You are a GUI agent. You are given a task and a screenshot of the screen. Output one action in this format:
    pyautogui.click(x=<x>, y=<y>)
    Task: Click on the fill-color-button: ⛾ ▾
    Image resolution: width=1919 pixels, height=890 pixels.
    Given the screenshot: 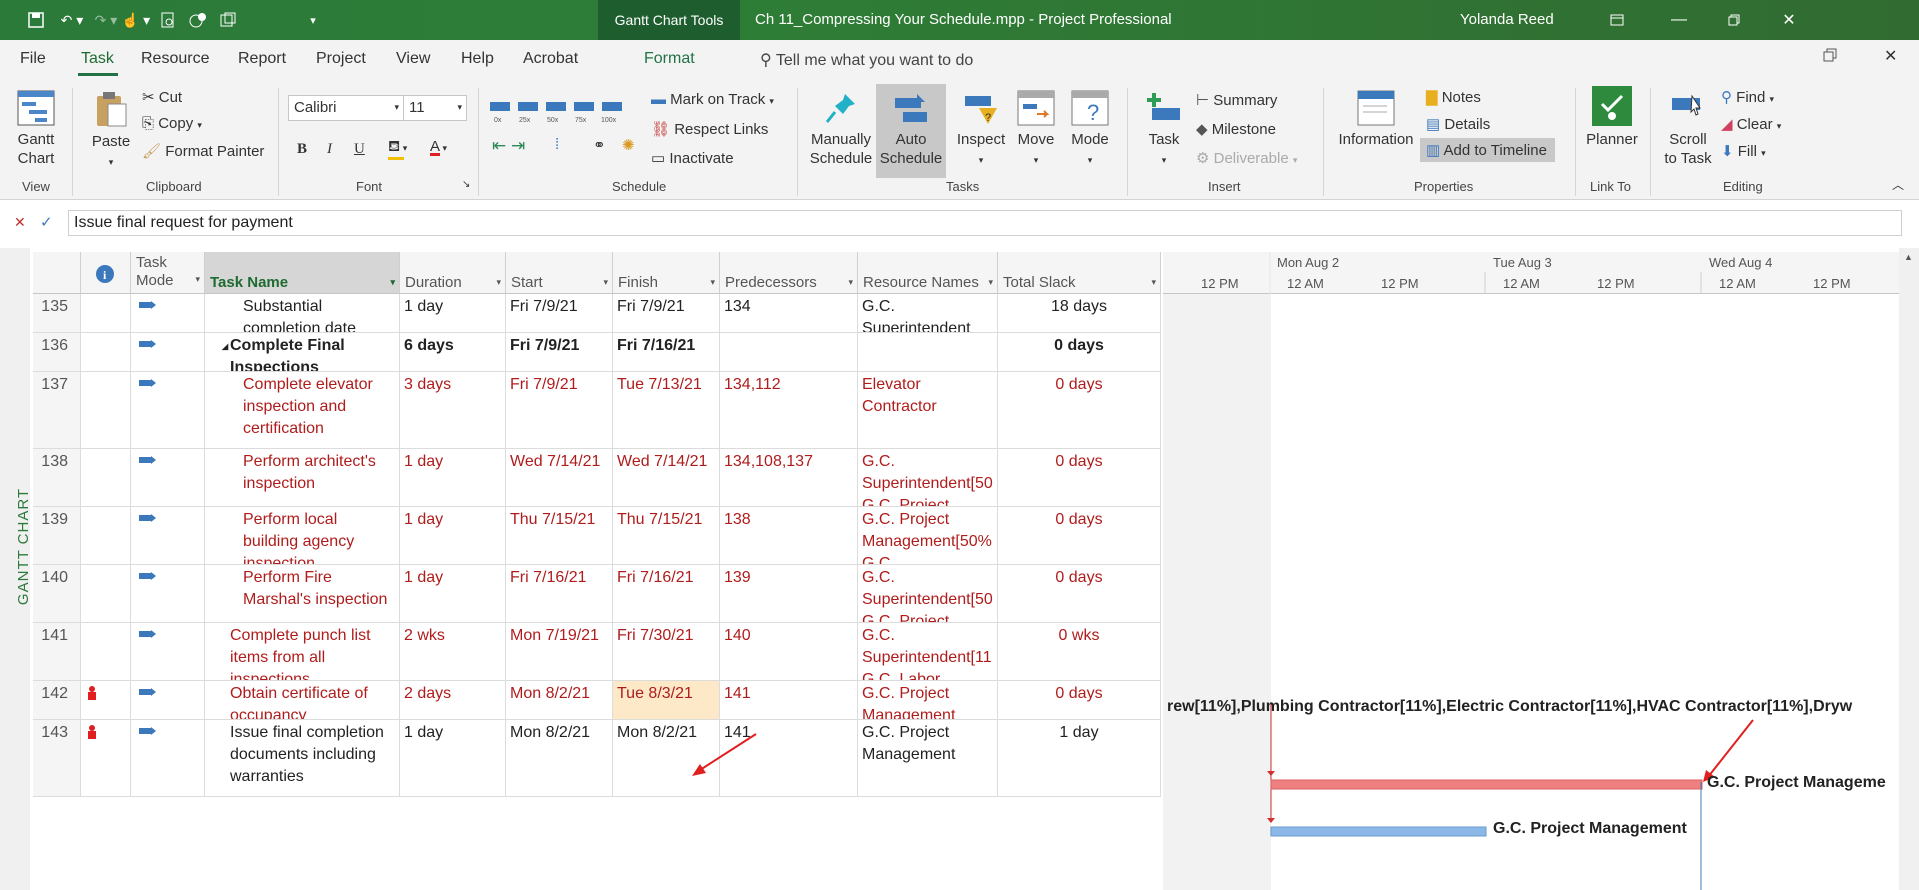 What is the action you would take?
    pyautogui.click(x=397, y=149)
    